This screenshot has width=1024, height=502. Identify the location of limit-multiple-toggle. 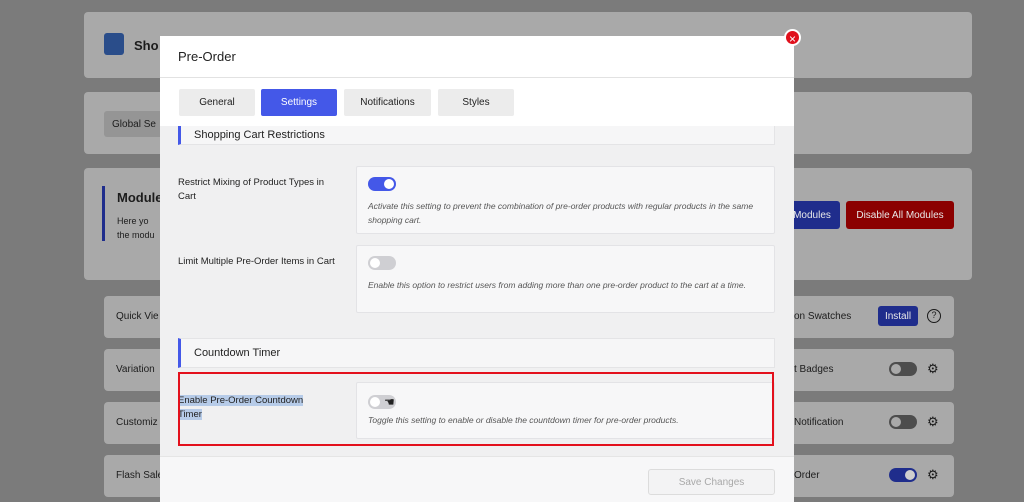
(382, 263).